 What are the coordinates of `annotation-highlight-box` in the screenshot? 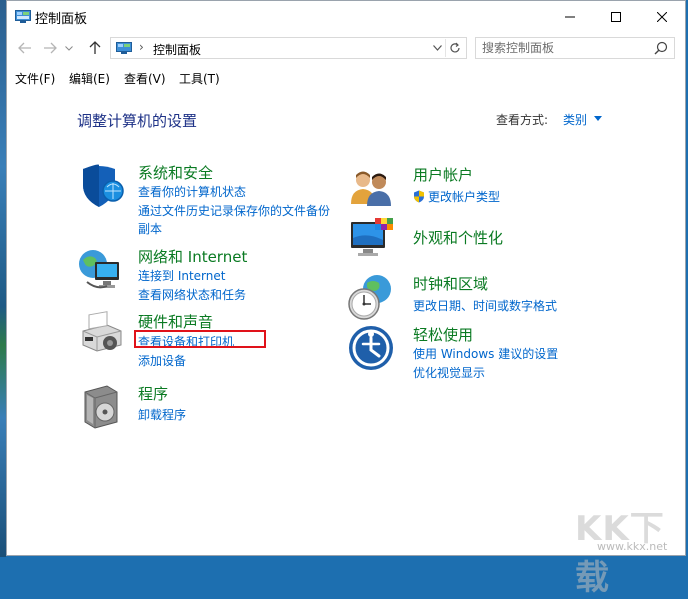 It's located at (200, 339).